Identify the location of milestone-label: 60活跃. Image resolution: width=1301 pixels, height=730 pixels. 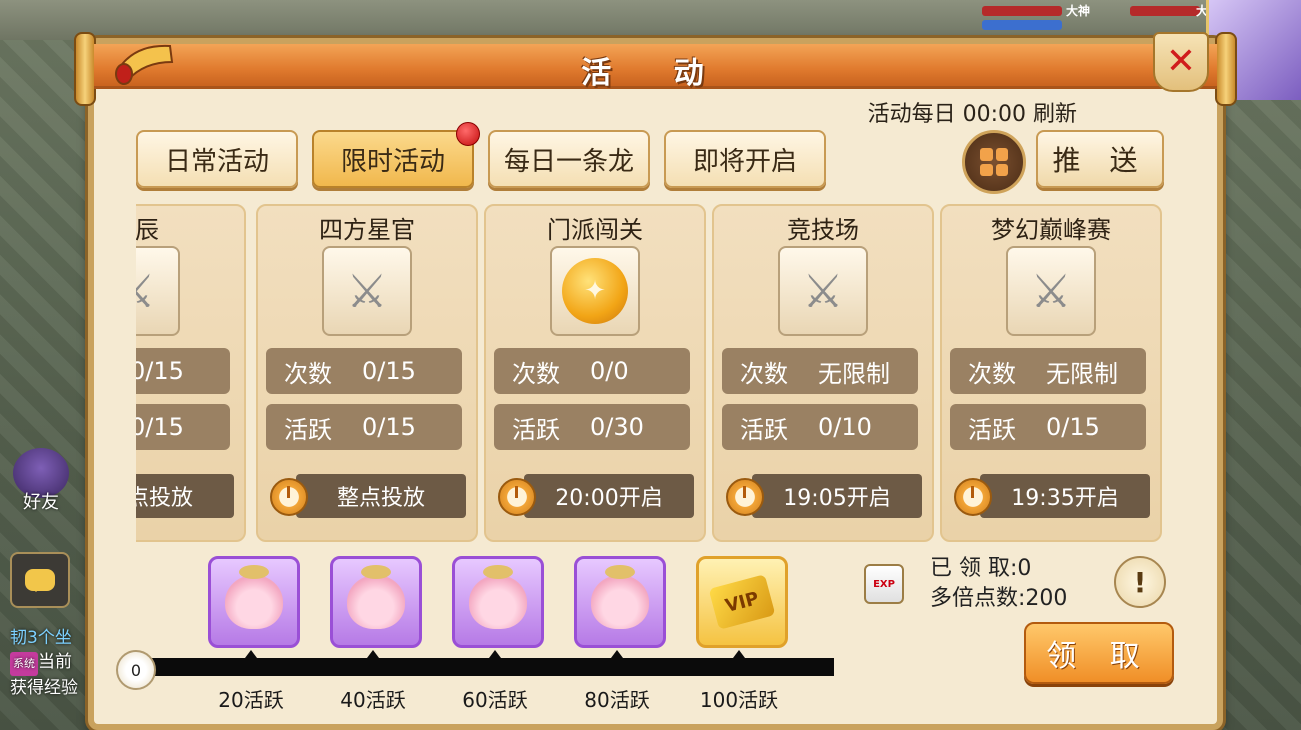
(495, 700).